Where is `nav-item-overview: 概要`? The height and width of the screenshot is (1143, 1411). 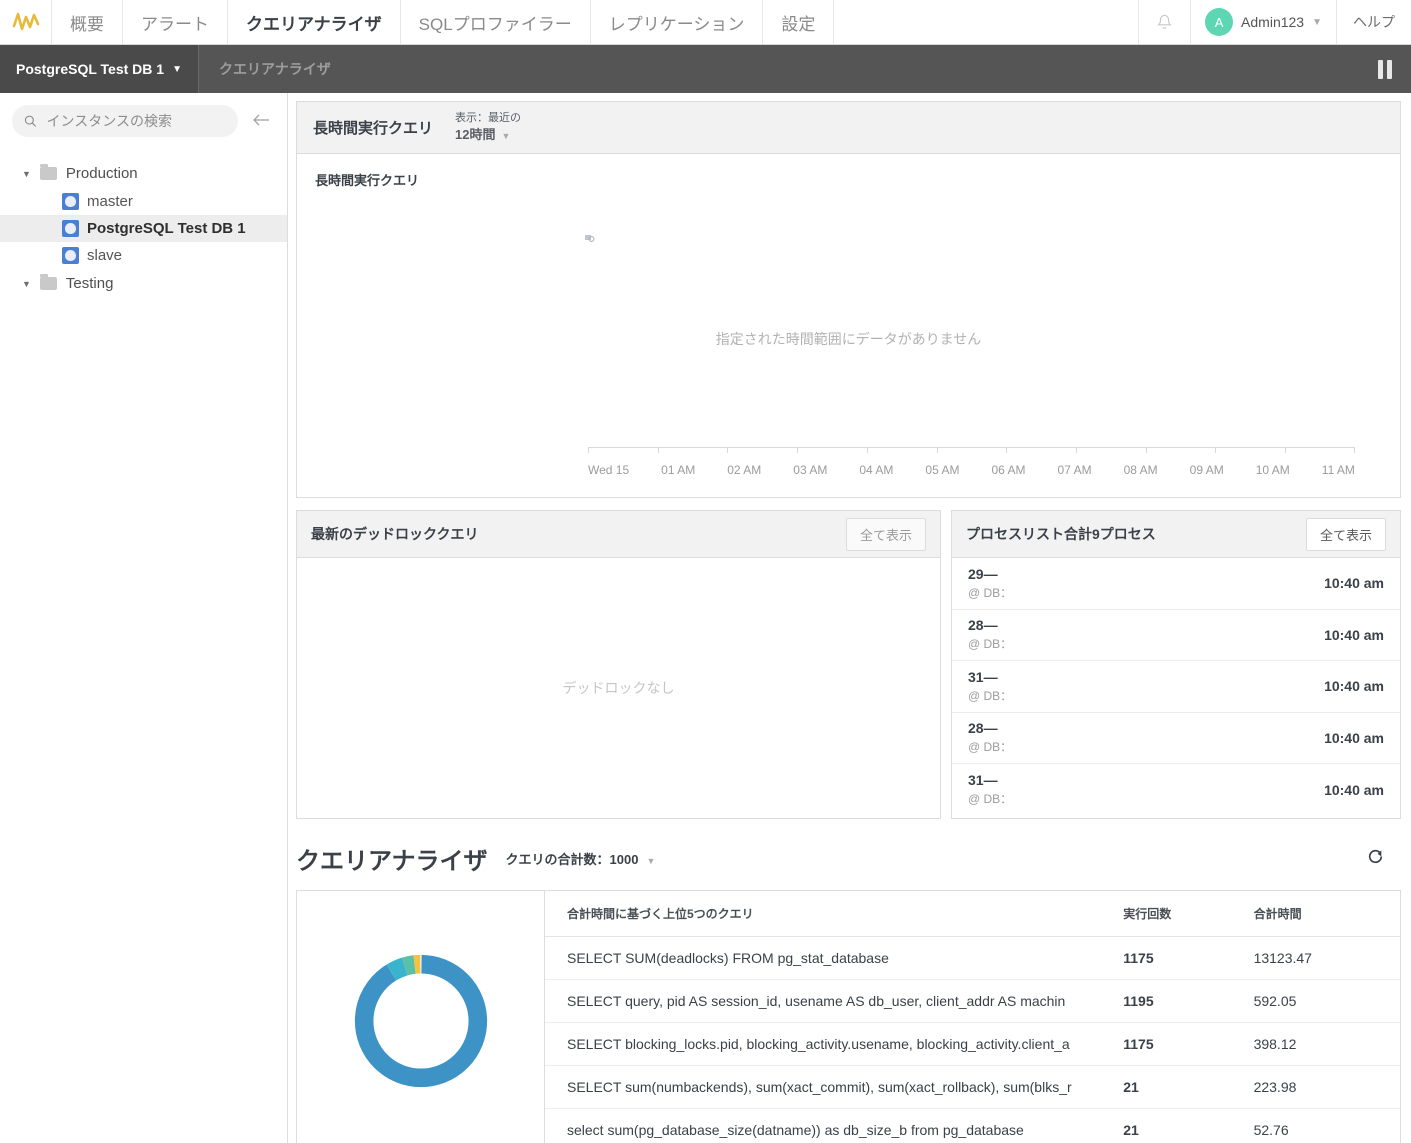
nav-item-overview: 概要 is located at coordinates (87, 22).